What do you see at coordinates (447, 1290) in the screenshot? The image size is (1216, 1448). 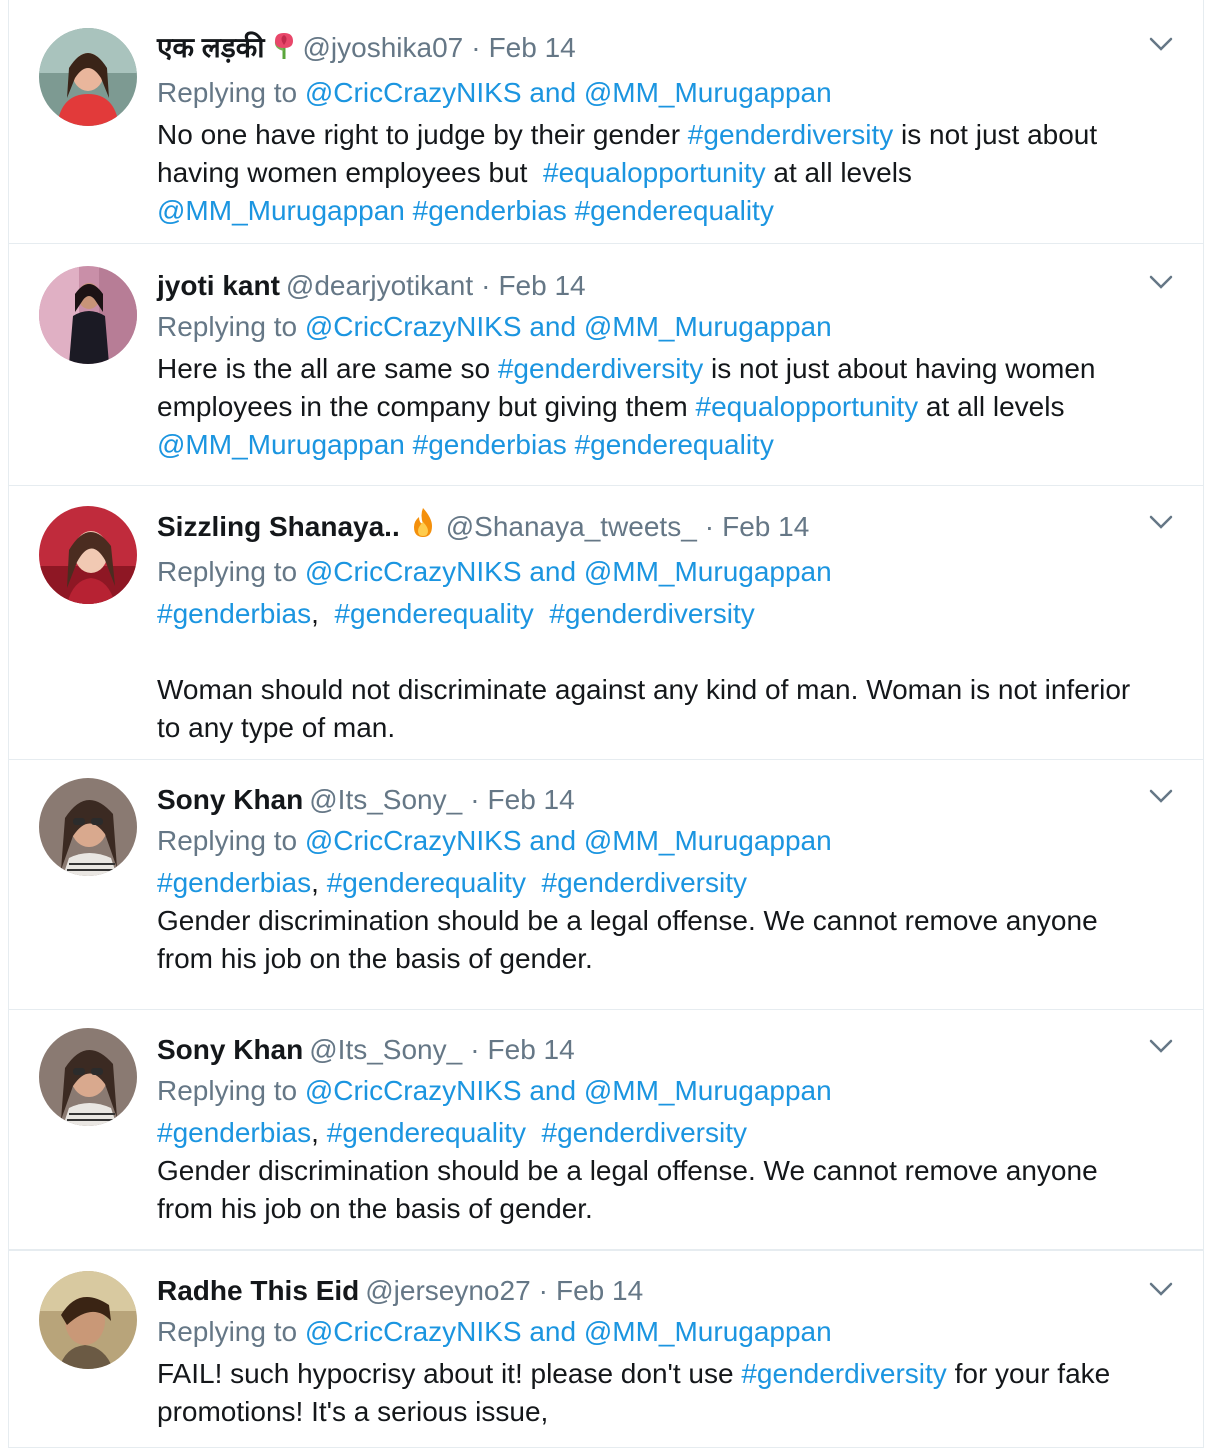 I see `user-handle: @jerseyno27` at bounding box center [447, 1290].